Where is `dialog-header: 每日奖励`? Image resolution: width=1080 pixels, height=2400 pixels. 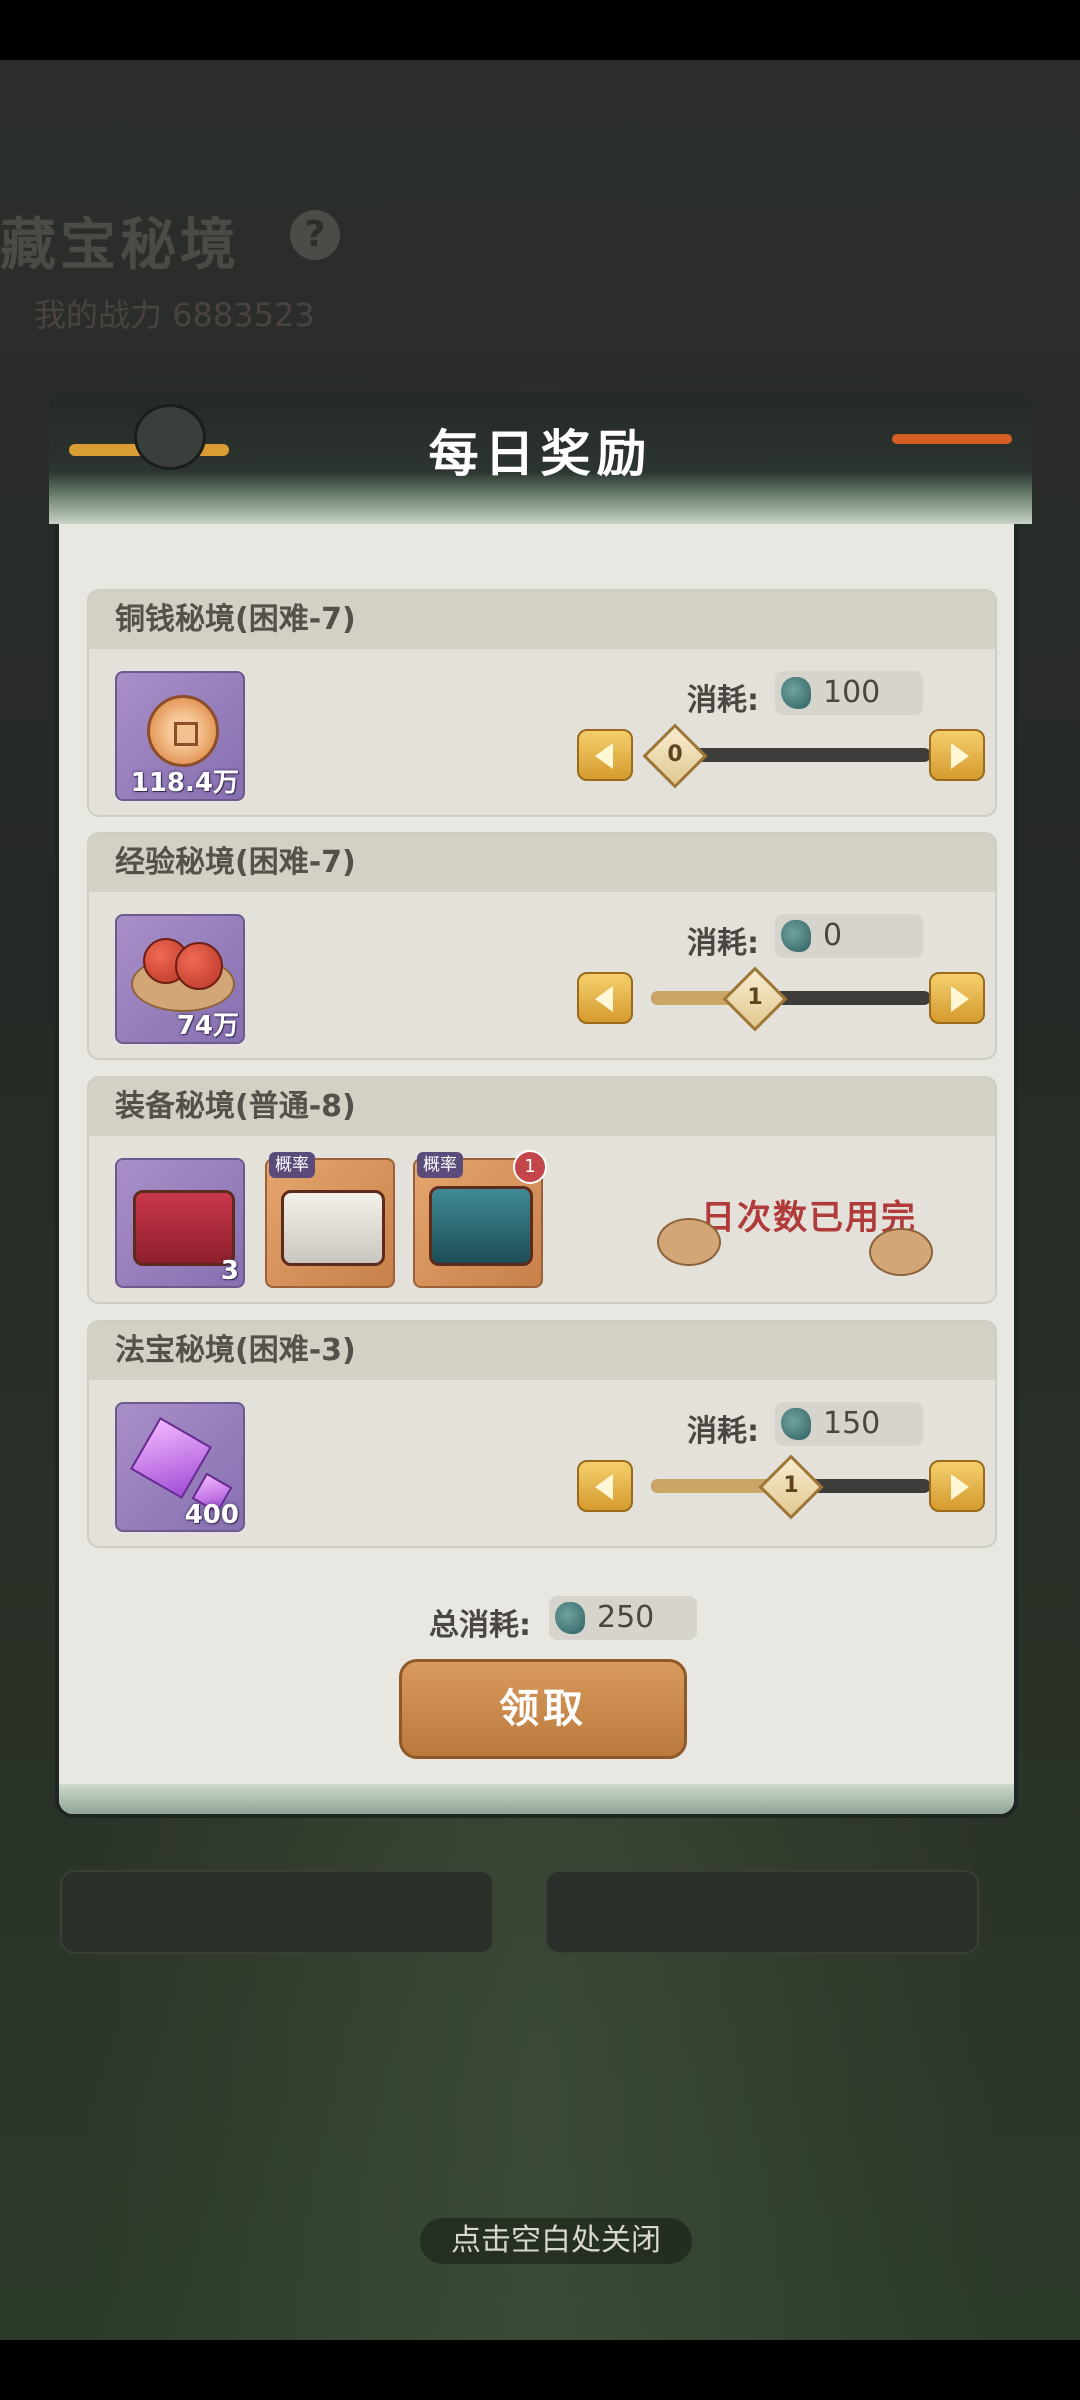 dialog-header: 每日奖励 is located at coordinates (540, 459).